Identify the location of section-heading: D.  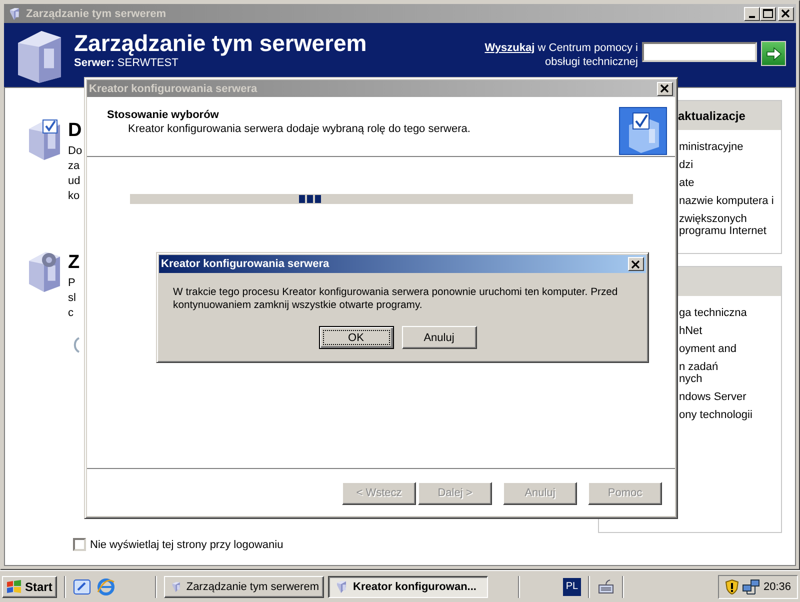
(75, 131).